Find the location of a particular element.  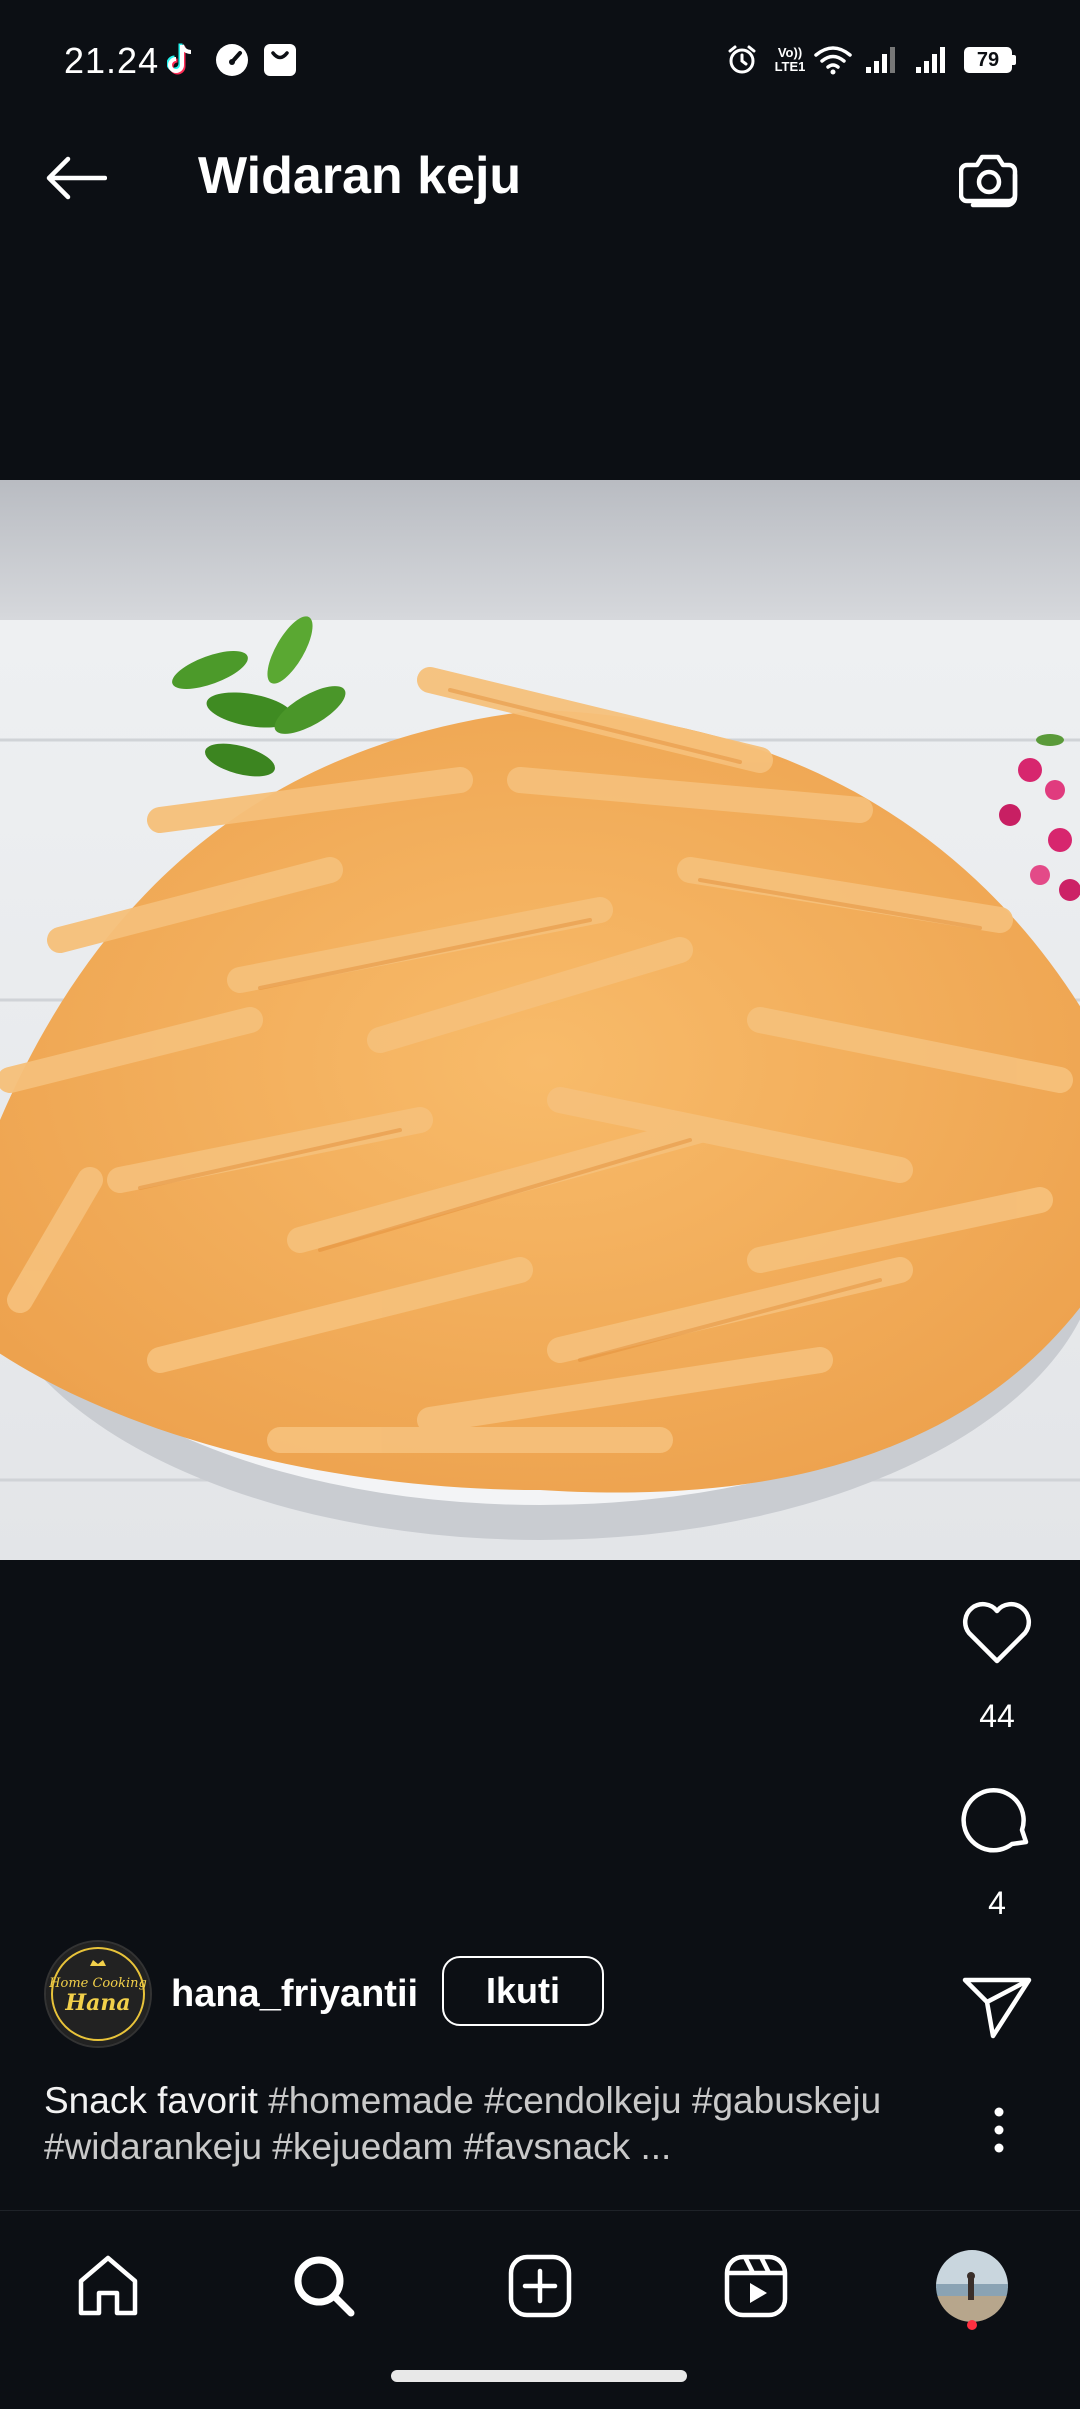

add-icon is located at coordinates (540, 2286).